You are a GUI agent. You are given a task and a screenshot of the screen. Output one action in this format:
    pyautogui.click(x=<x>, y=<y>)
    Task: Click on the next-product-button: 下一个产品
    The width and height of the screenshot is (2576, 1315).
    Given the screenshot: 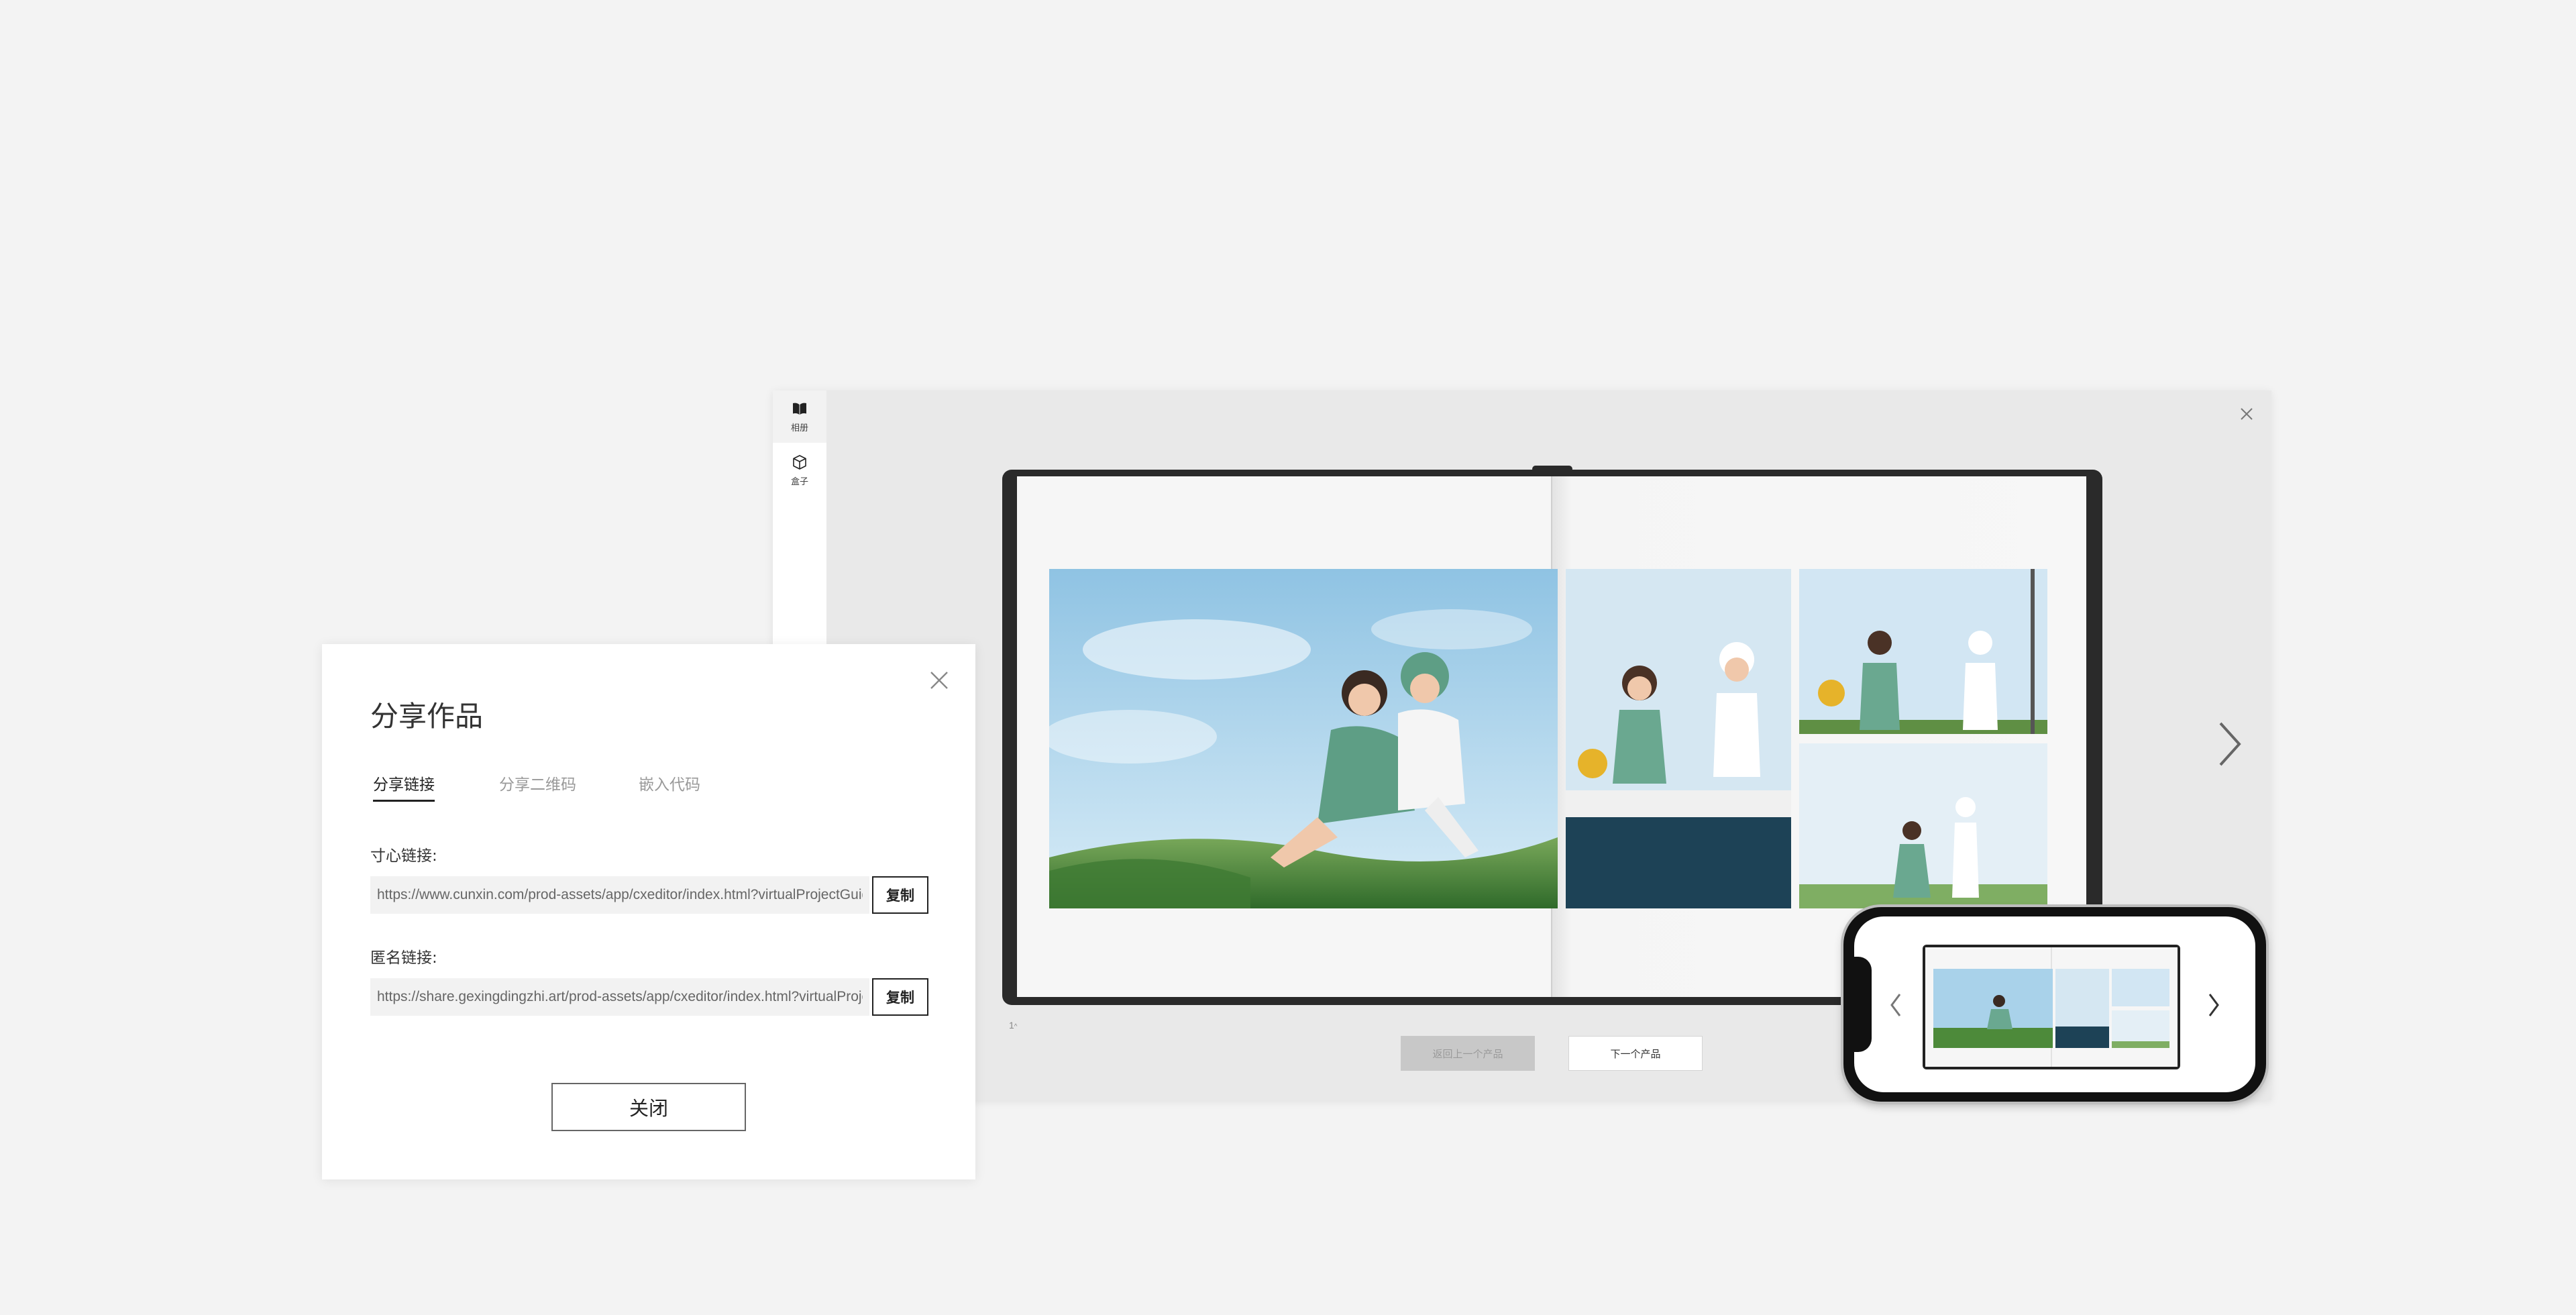 What is the action you would take?
    pyautogui.click(x=1635, y=1053)
    